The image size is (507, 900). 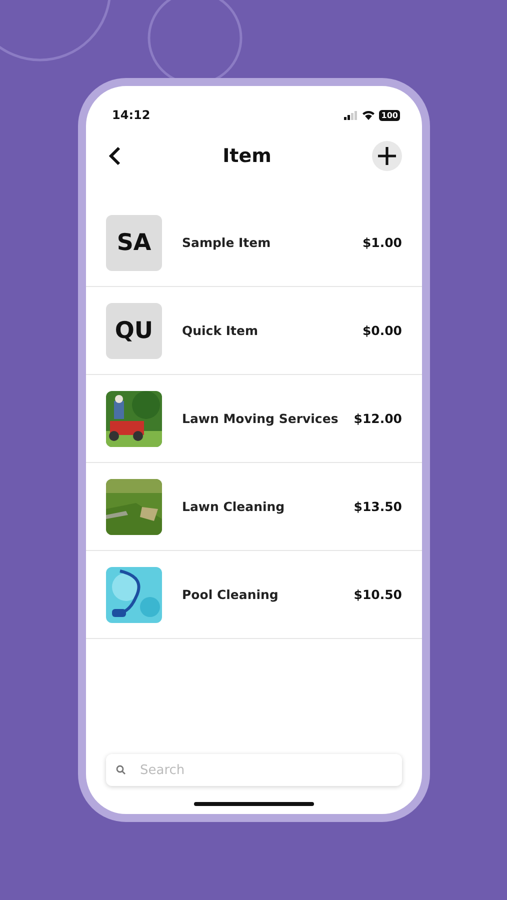 What do you see at coordinates (134, 242) in the screenshot?
I see `item-initials: SA` at bounding box center [134, 242].